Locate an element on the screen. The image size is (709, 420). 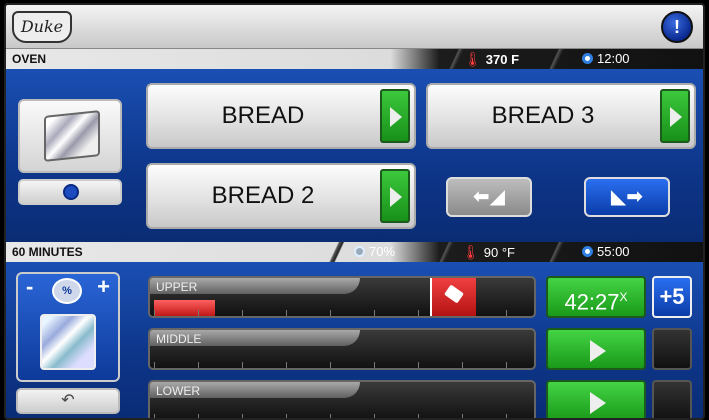
recipe-label: BREAD 2 is located at coordinates (263, 195).